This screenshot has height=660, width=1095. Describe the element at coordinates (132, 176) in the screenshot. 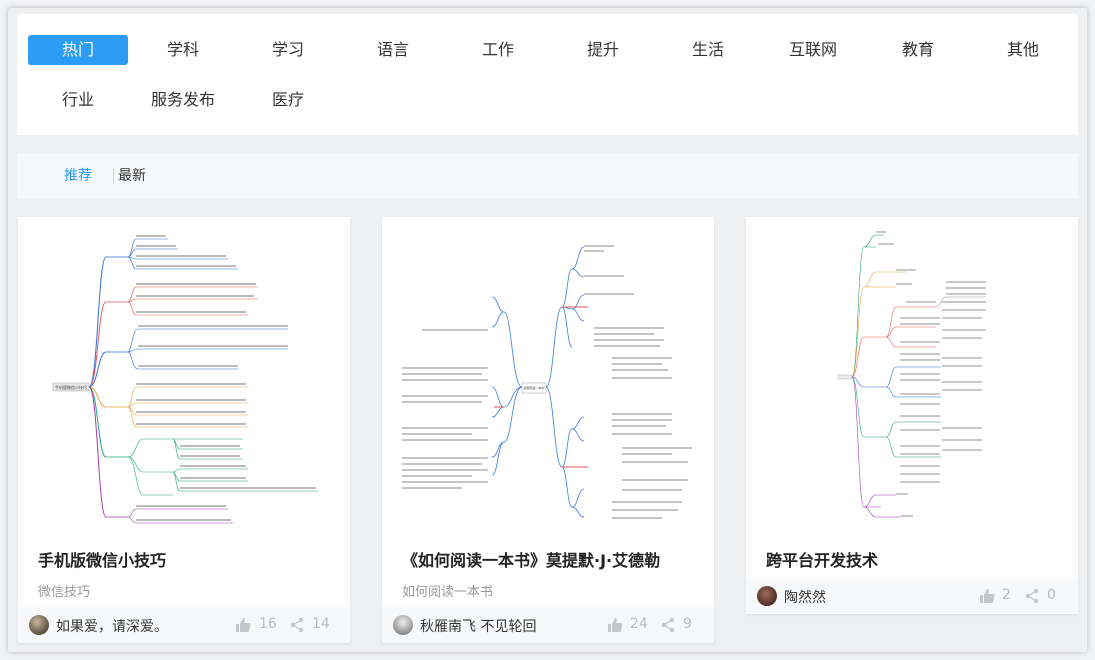

I see `sort-latest-tab: 最新` at that location.